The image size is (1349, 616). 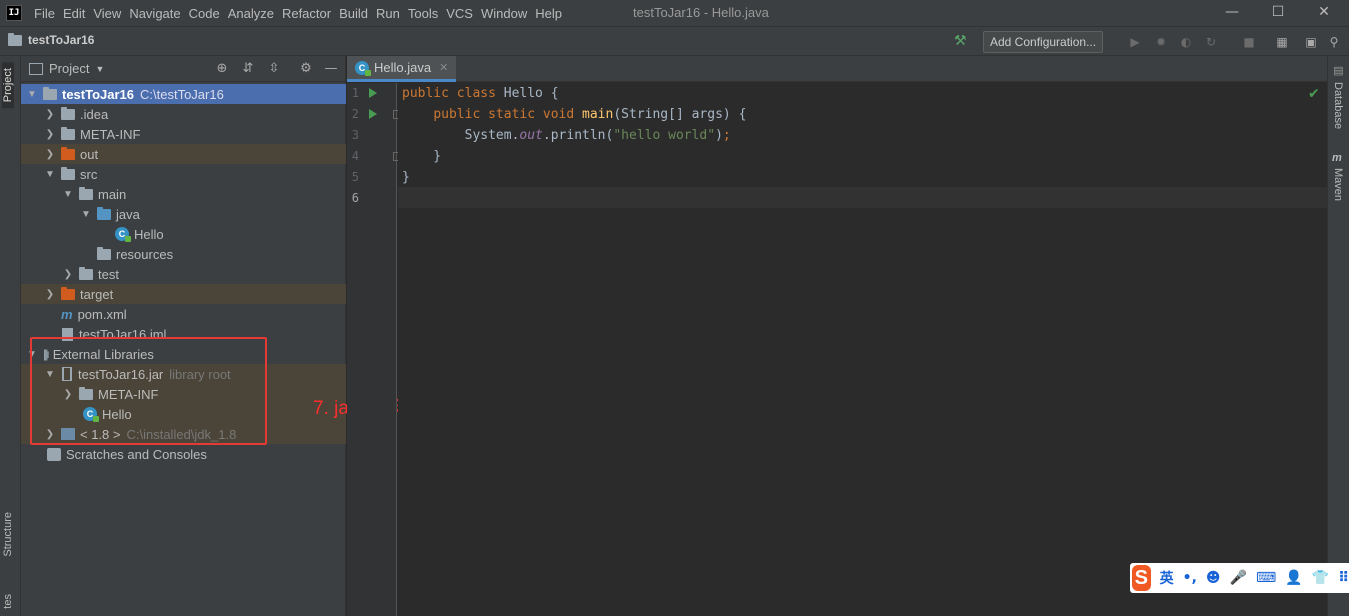 What do you see at coordinates (1161, 42) in the screenshot?
I see `debug-icon: ✹` at bounding box center [1161, 42].